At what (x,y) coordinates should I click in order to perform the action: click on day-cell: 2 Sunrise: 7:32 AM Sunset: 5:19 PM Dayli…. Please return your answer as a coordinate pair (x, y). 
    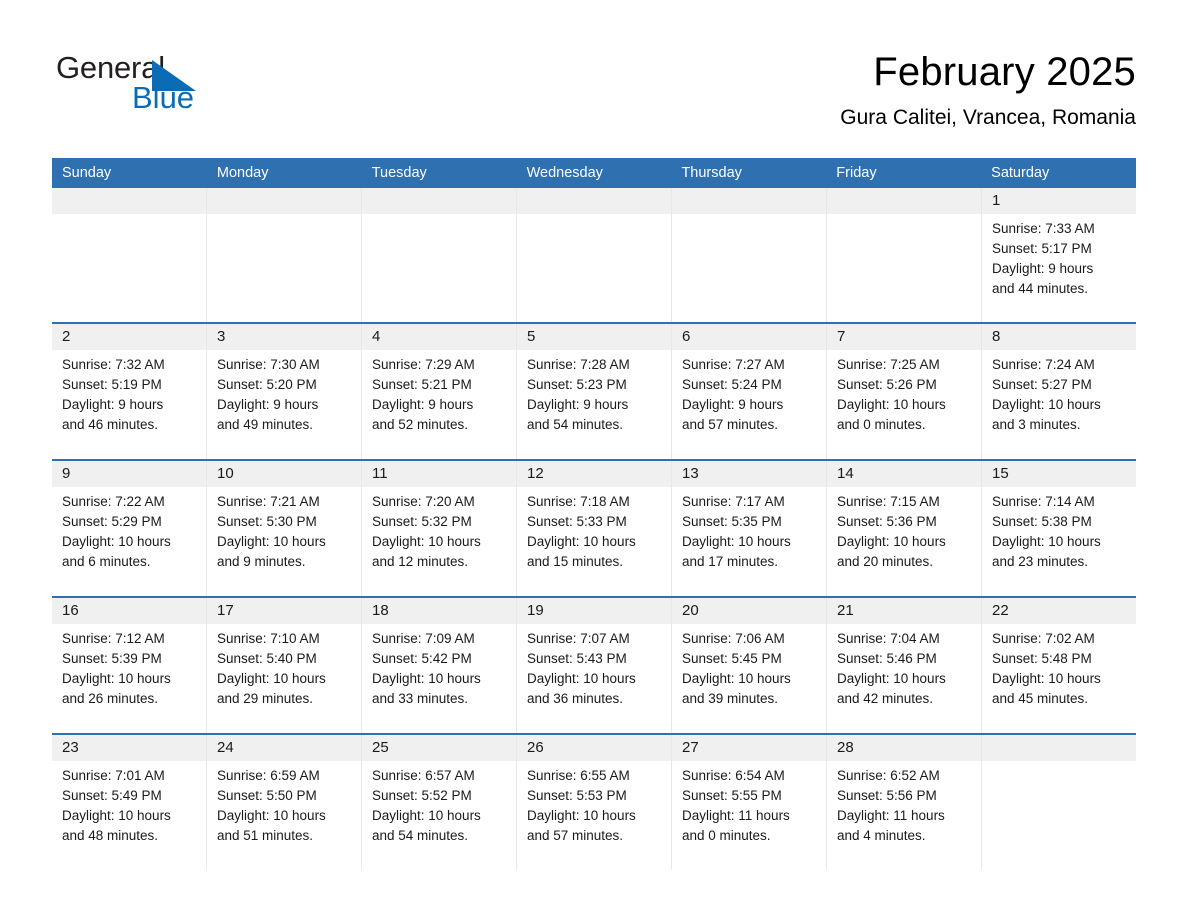
    Looking at the image, I should click on (129, 391).